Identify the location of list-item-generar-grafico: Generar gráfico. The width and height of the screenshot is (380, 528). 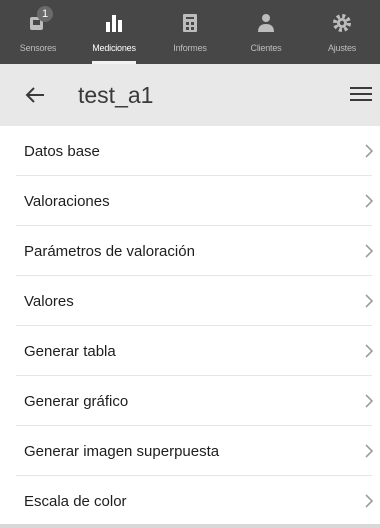
(190, 401).